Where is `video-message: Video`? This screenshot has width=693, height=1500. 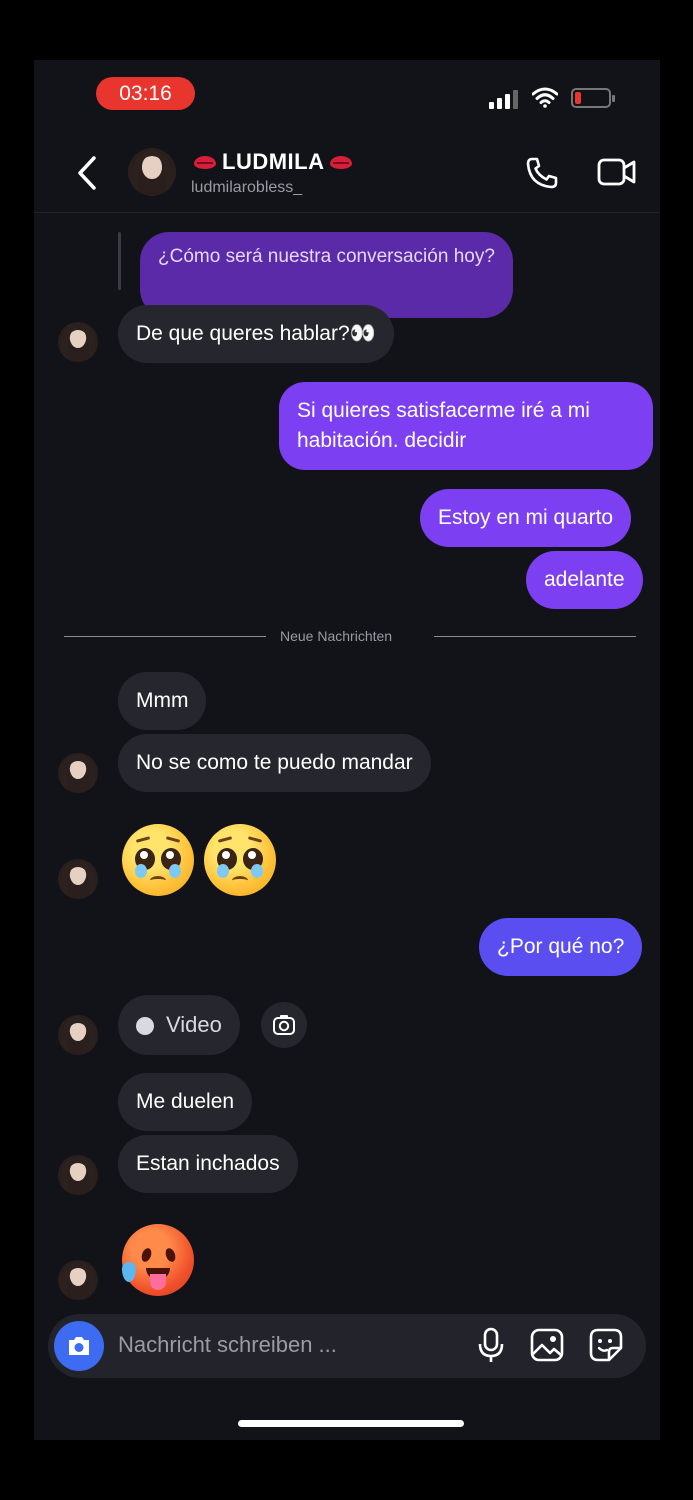
video-message: Video is located at coordinates (179, 1025).